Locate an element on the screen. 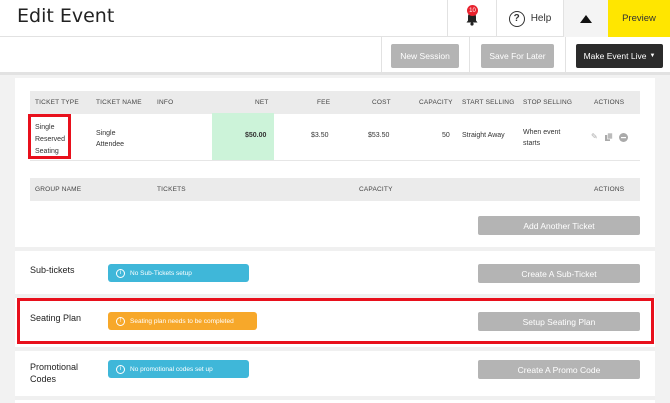 Image resolution: width=670 pixels, height=403 pixels. col-capacity: CAPACITY is located at coordinates (436, 102).